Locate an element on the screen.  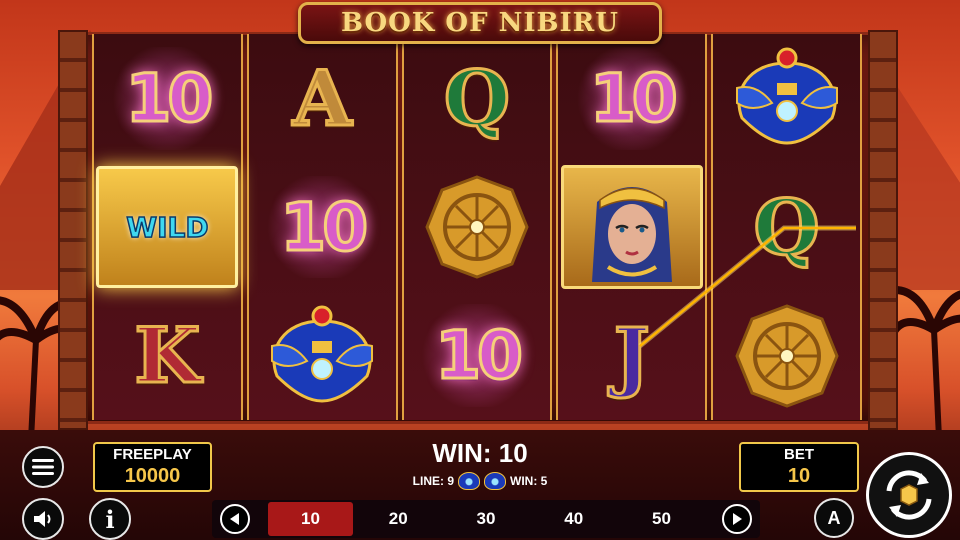
bet-option: 10 is located at coordinates (310, 519).